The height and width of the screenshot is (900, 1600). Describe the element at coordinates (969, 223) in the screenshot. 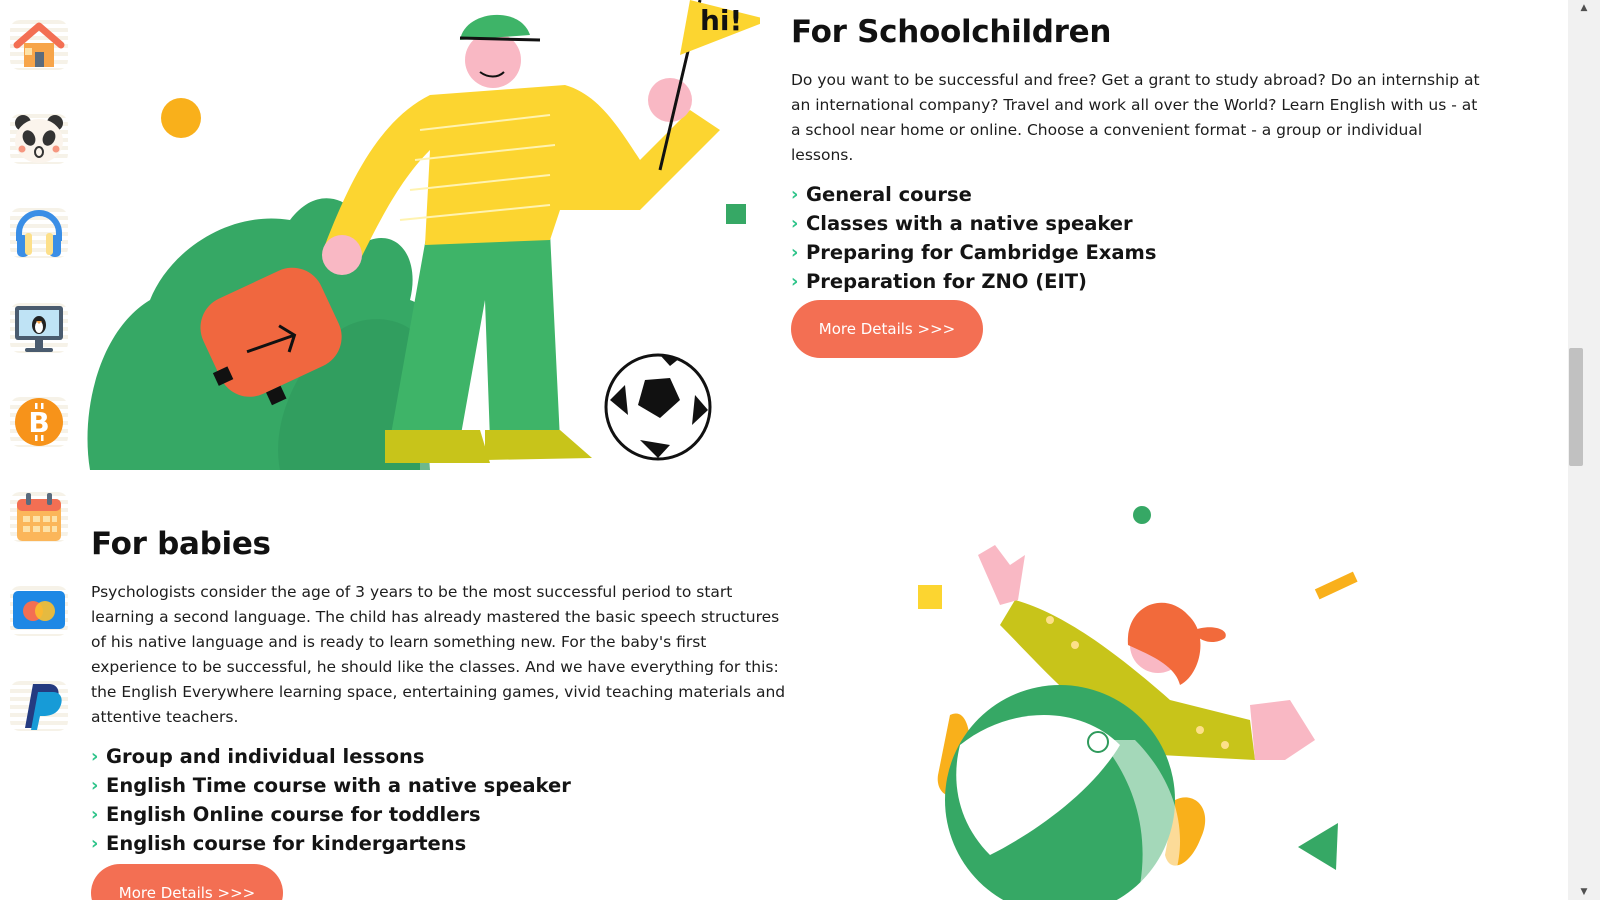

I see `list-item-label: Classes with a native speaker` at that location.